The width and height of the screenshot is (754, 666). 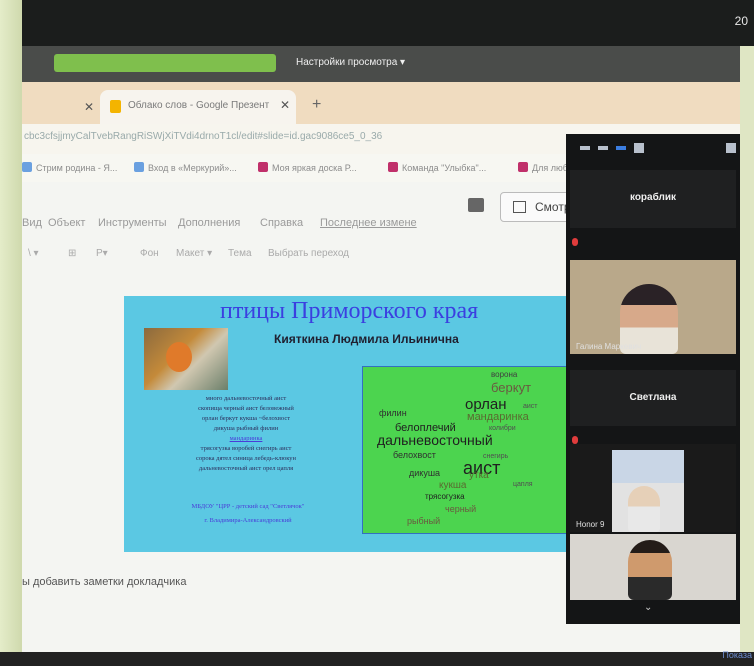 What do you see at coordinates (349, 311) in the screenshot?
I see `slide-title: птицы Приморского края` at bounding box center [349, 311].